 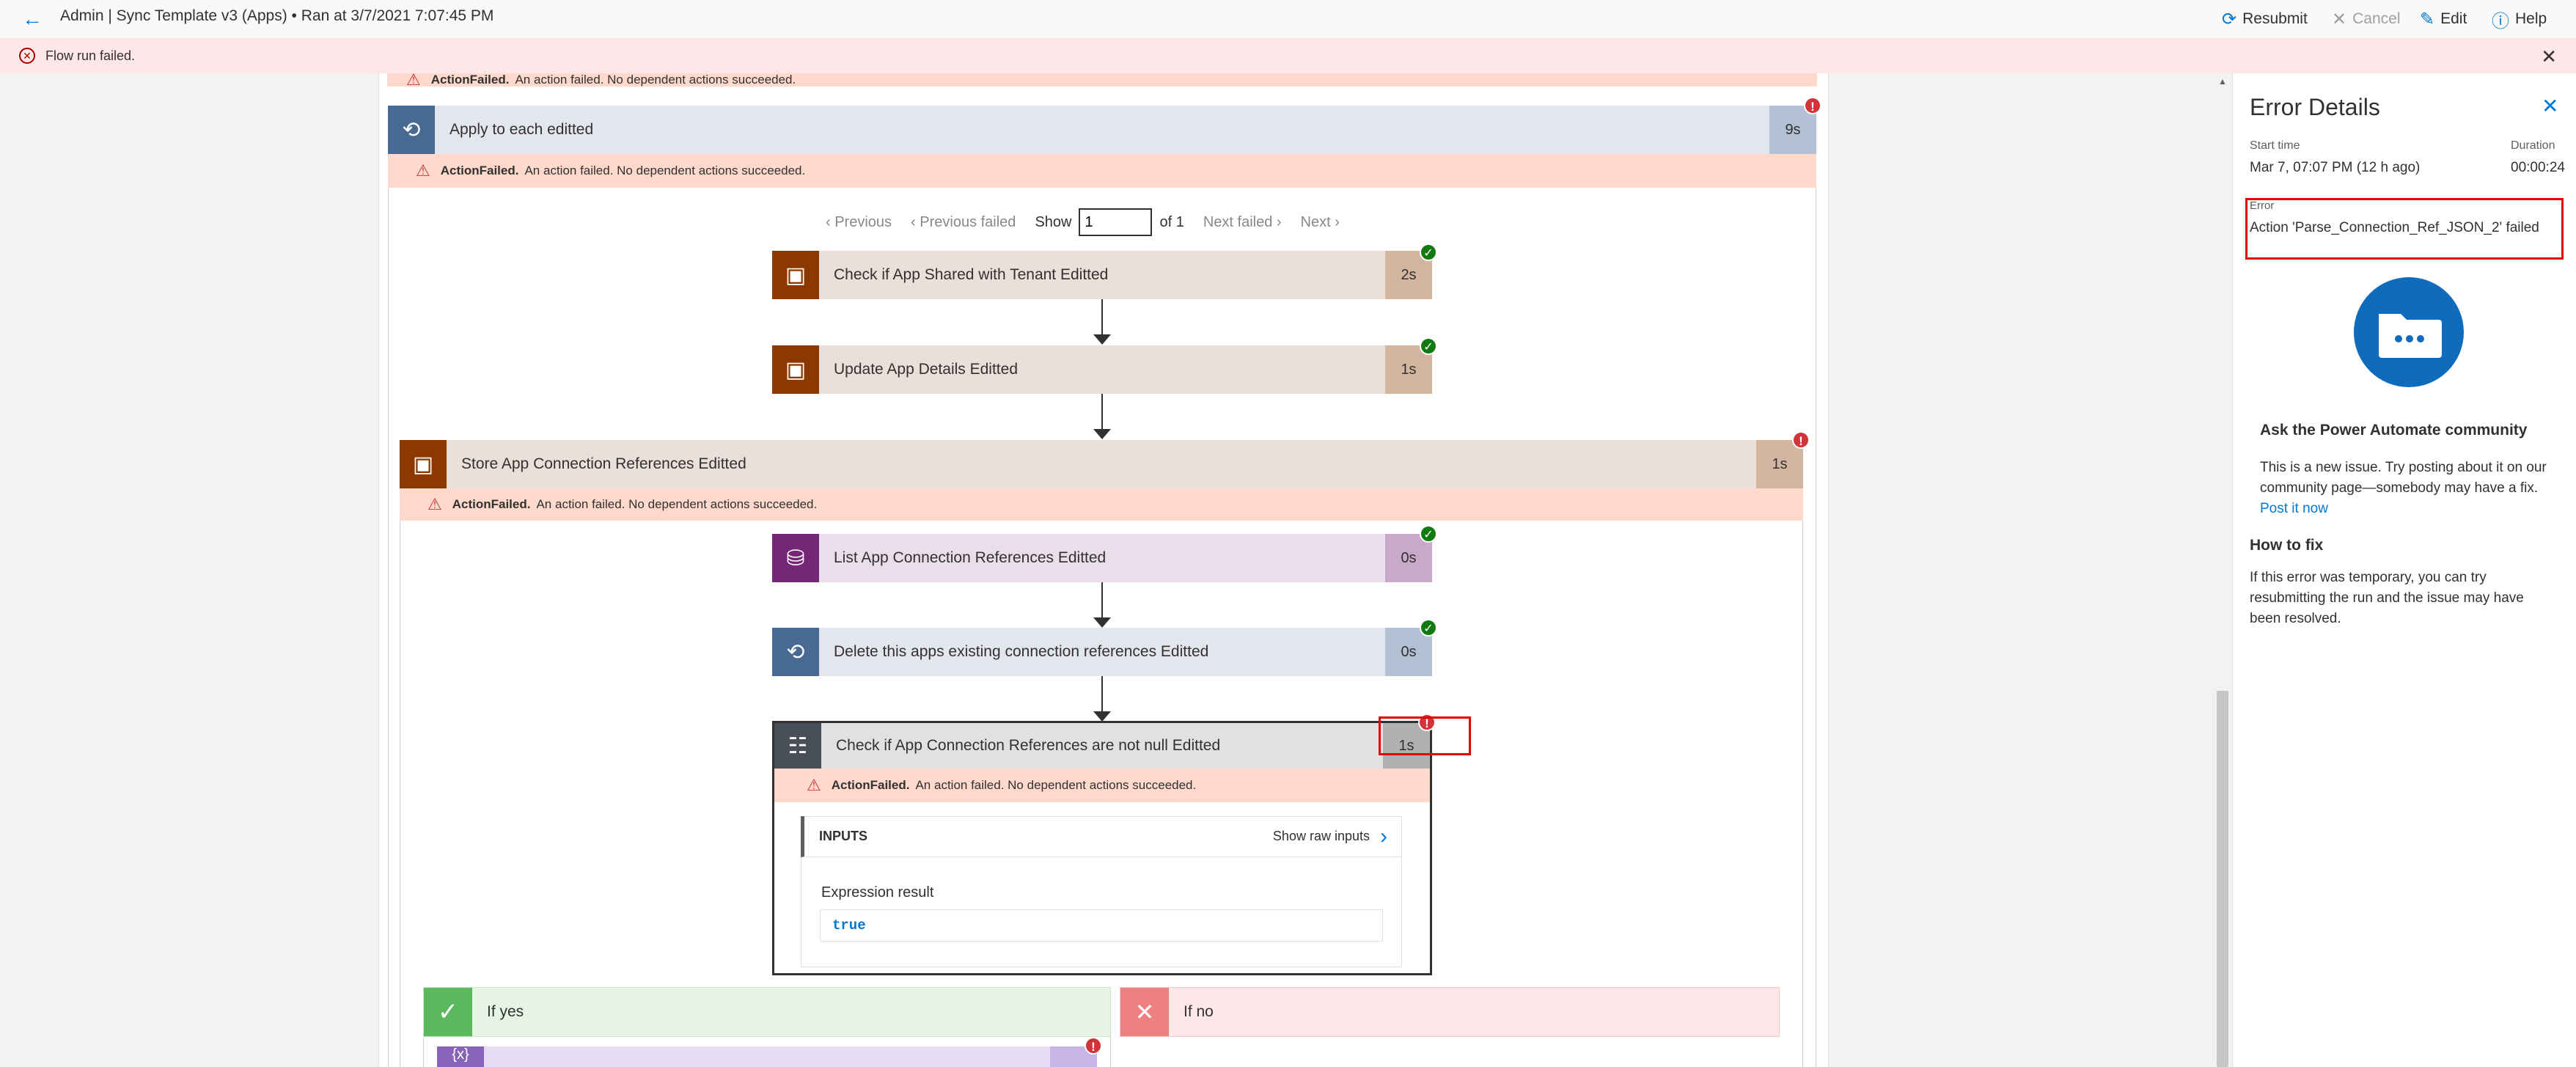 I want to click on error-circle-icon: ✕, so click(x=27, y=56).